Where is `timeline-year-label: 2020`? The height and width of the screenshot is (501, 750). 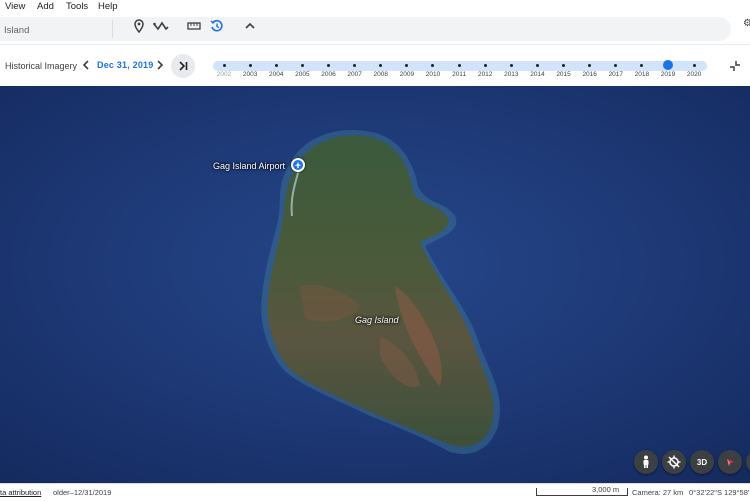
timeline-year-label: 2020 is located at coordinates (694, 74).